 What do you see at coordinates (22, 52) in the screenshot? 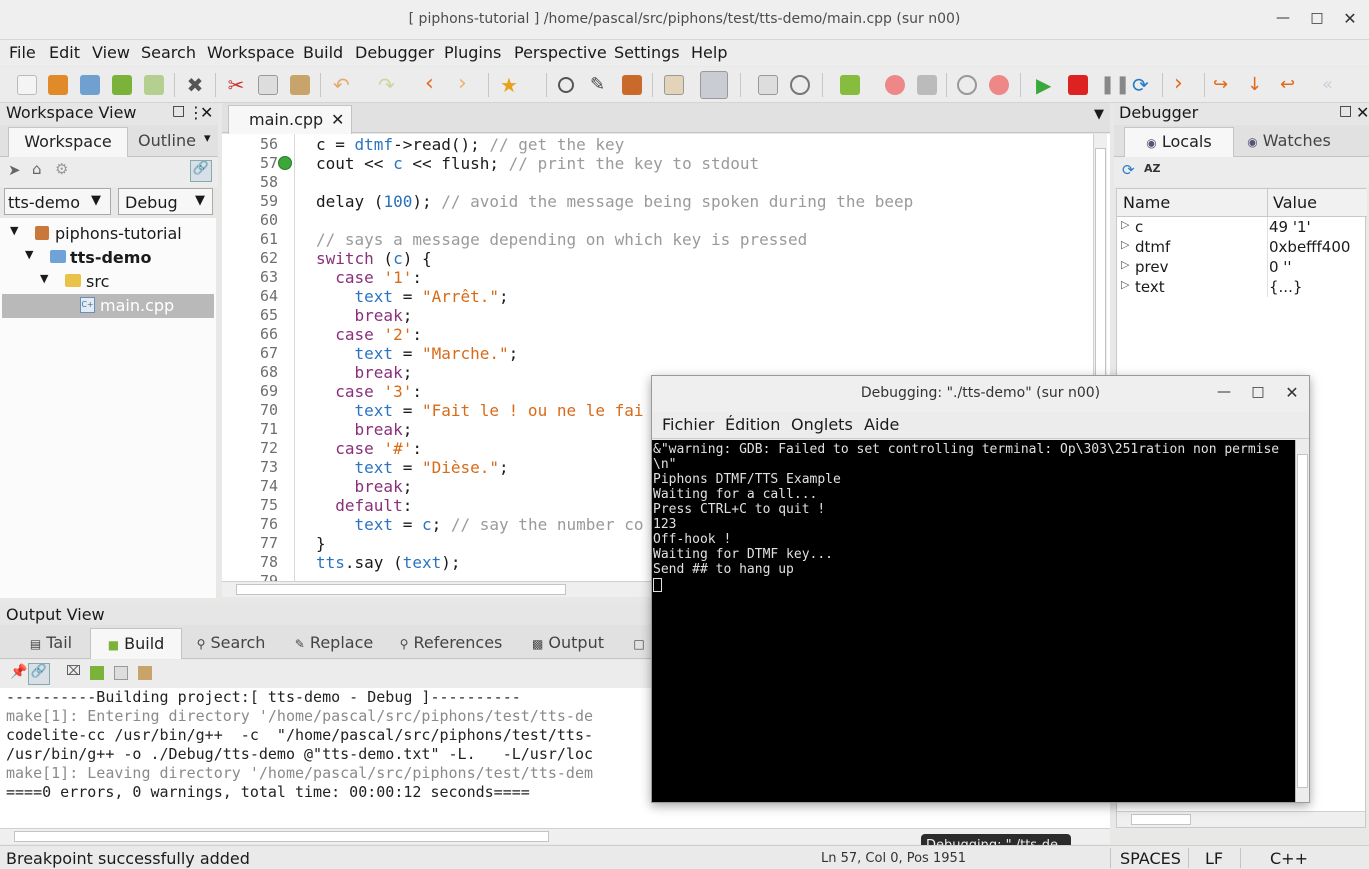
I see `menu-file: File` at bounding box center [22, 52].